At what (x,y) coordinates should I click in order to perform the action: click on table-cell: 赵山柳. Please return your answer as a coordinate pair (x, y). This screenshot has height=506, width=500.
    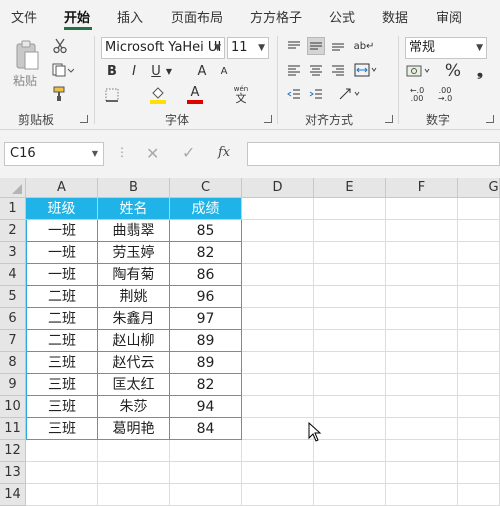
    Looking at the image, I should click on (134, 341).